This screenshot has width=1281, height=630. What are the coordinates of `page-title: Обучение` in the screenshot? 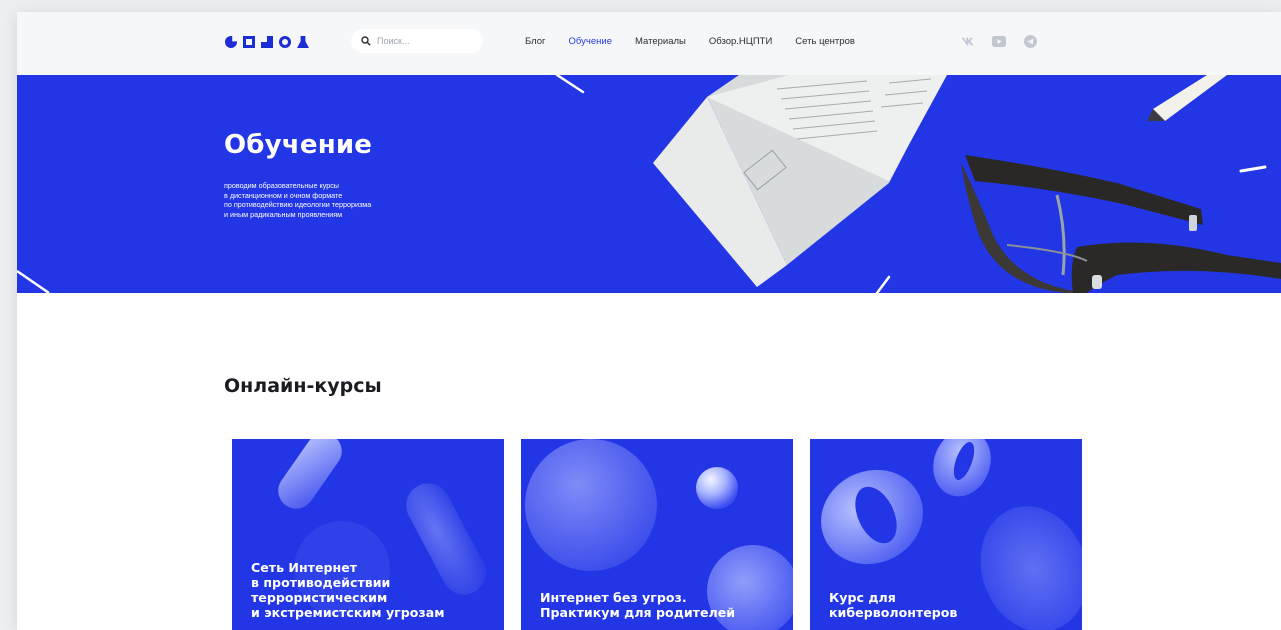 It's located at (298, 145).